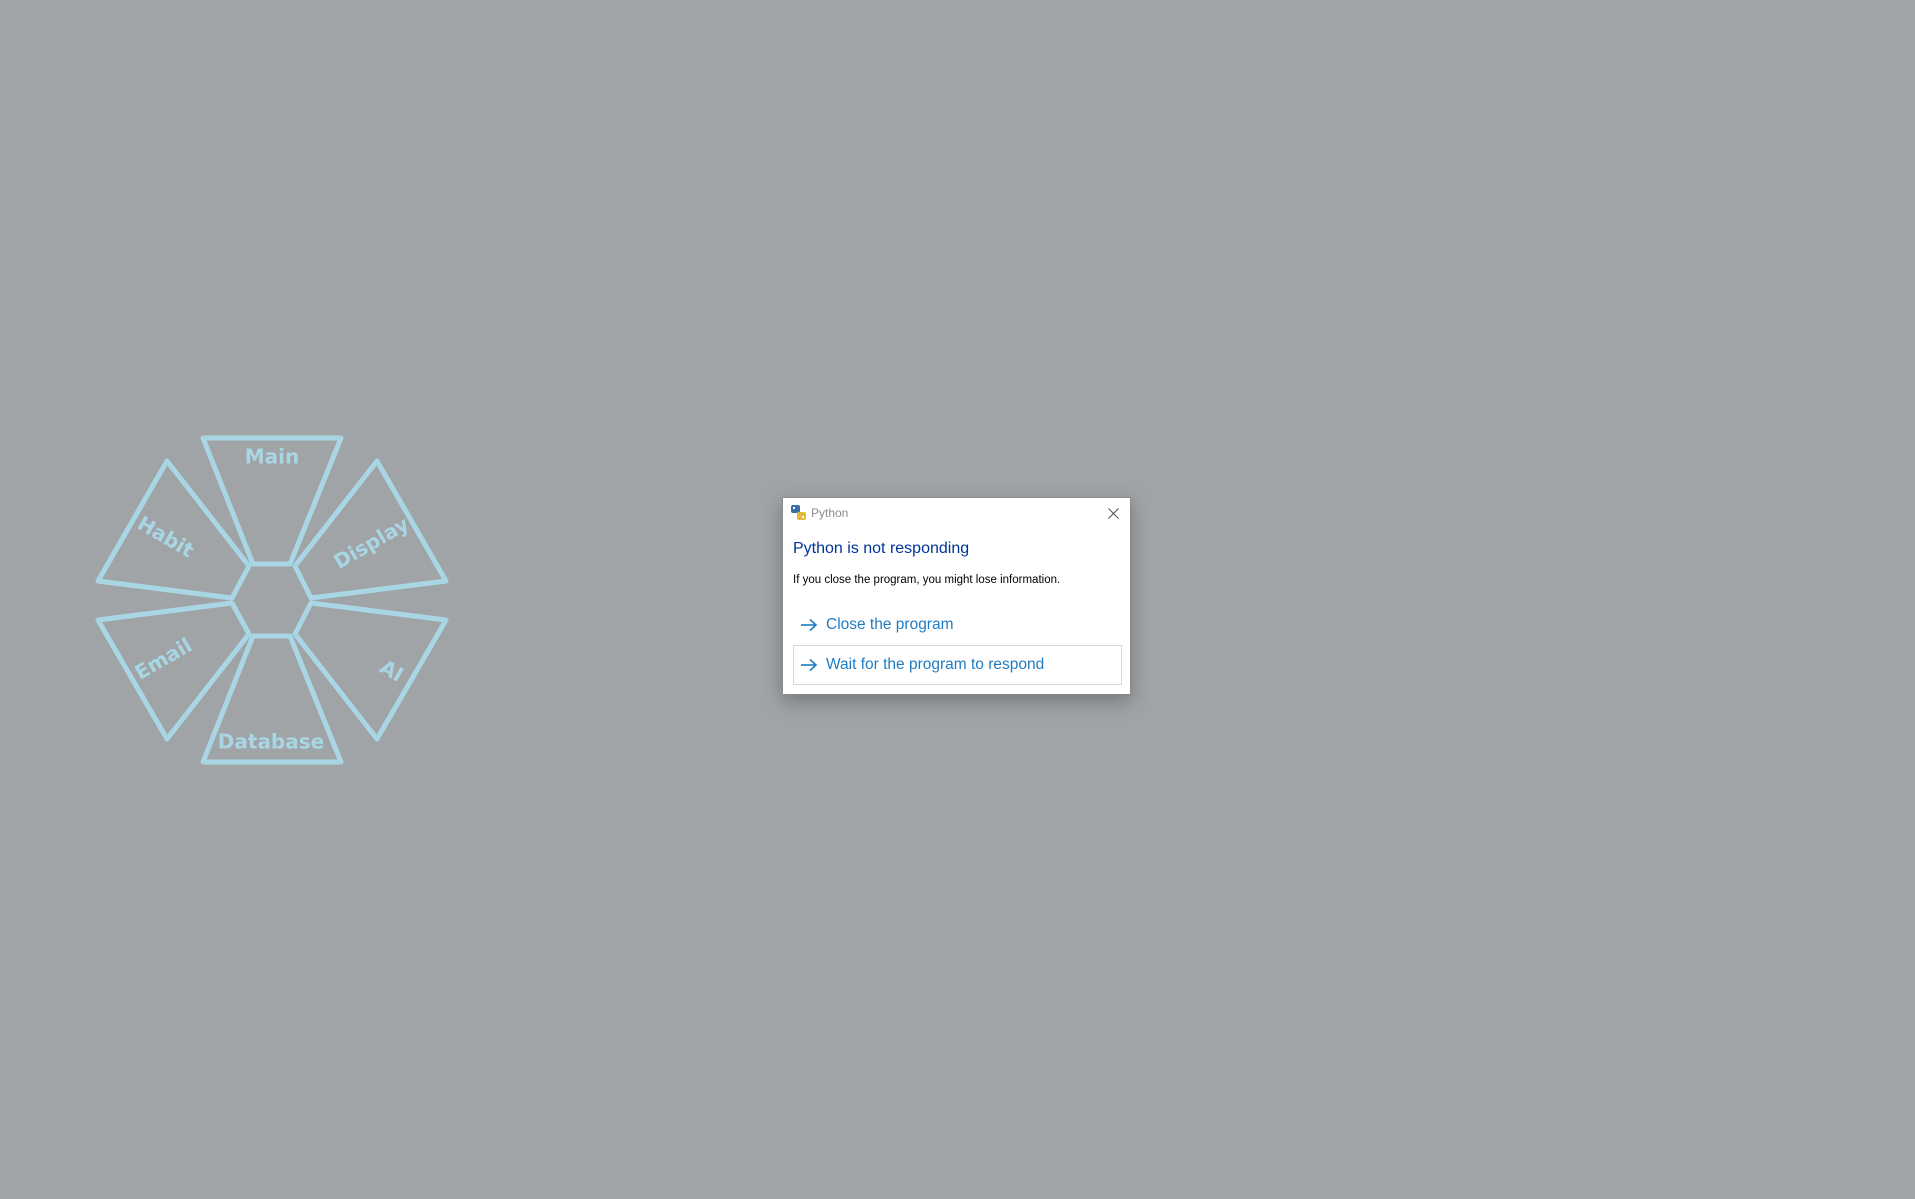  Describe the element at coordinates (956, 513) in the screenshot. I see `dialog-titlebar: Python` at that location.